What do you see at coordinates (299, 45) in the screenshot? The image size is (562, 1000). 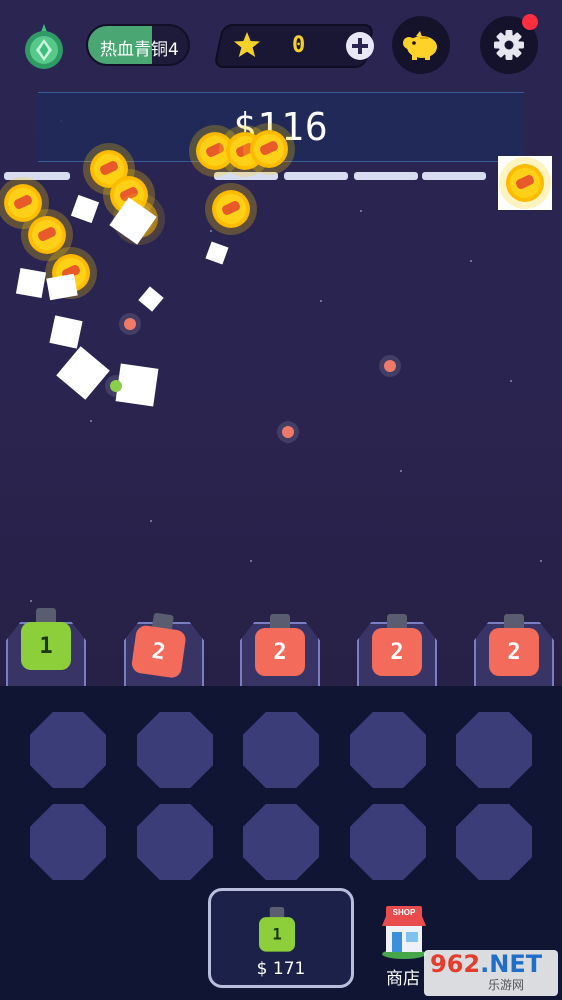 I see `star-count: 0` at bounding box center [299, 45].